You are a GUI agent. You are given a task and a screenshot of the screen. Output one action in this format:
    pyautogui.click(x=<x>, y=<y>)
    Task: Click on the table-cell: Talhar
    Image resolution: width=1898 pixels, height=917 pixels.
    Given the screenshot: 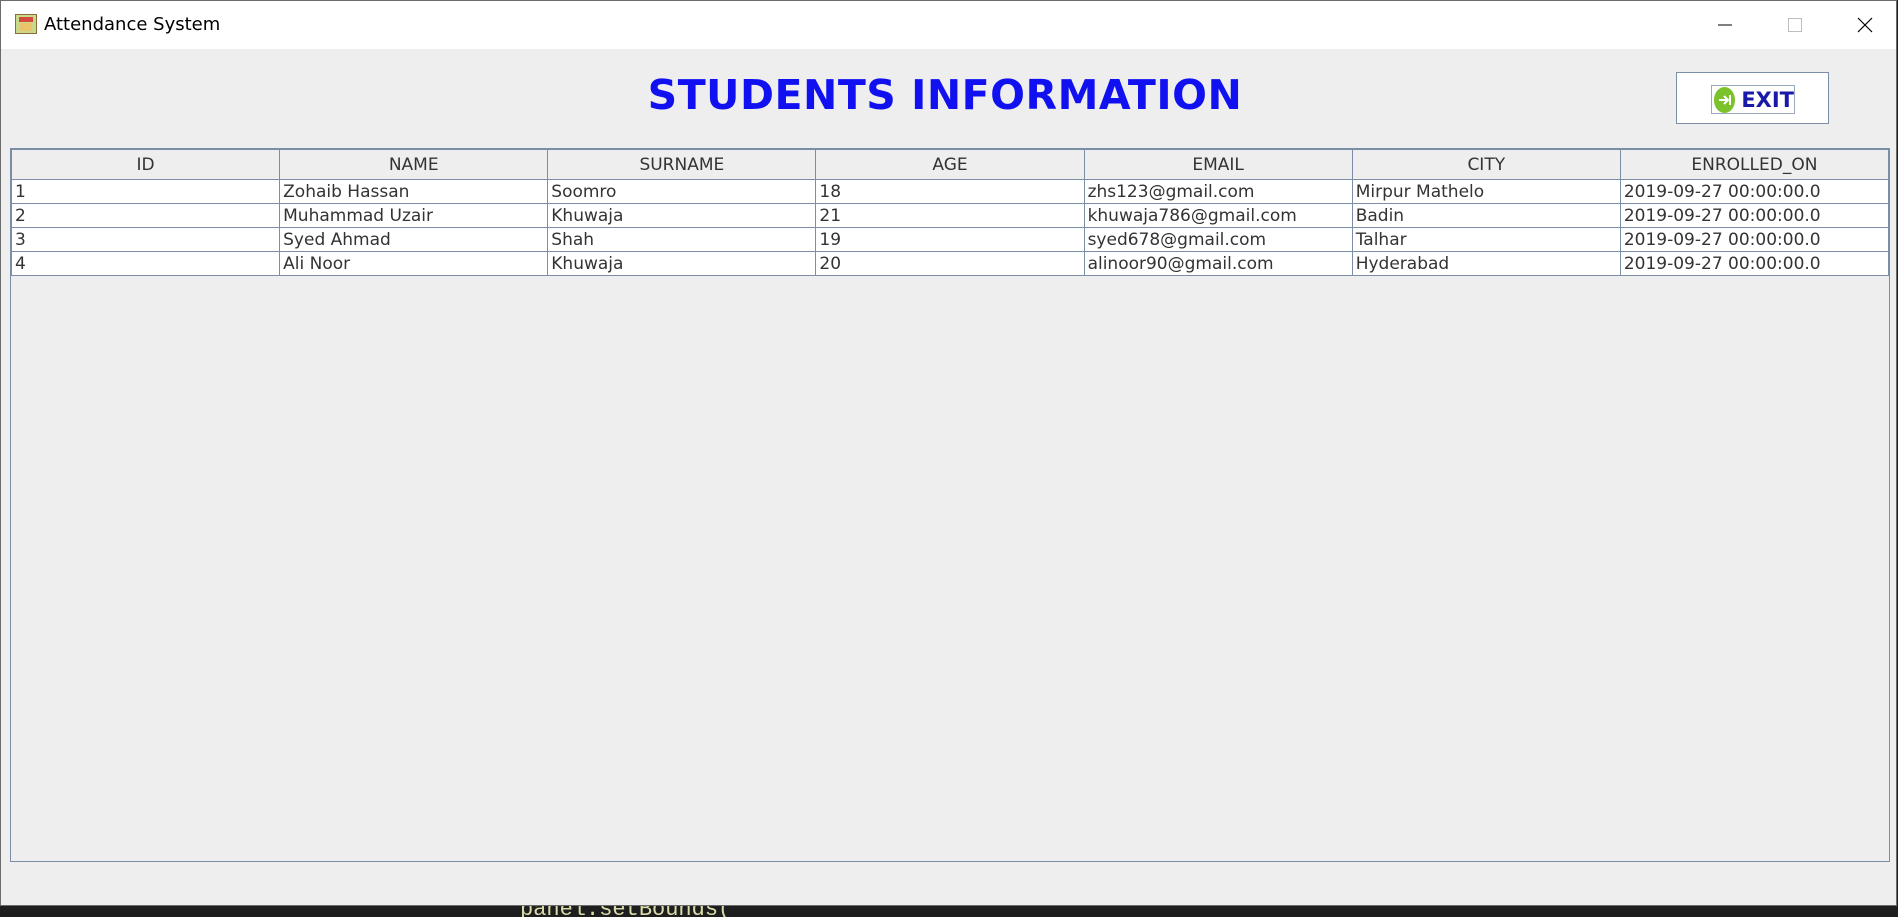 What is the action you would take?
    pyautogui.click(x=1486, y=239)
    